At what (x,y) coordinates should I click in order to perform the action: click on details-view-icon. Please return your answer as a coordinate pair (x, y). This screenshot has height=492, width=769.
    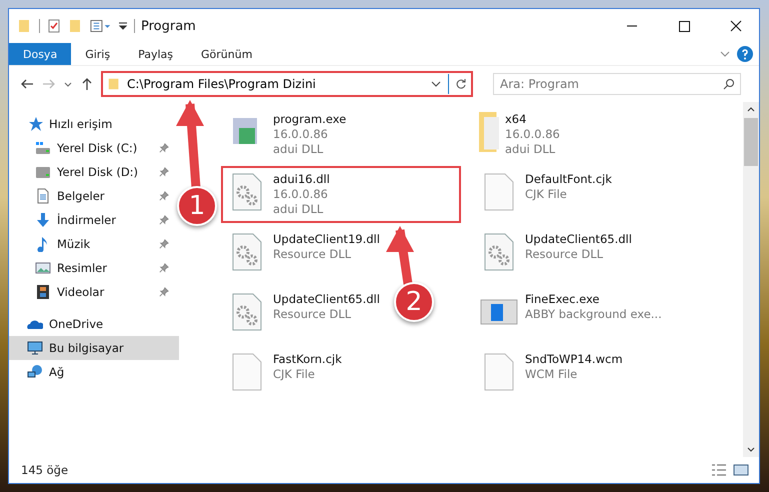
    Looking at the image, I should click on (719, 470).